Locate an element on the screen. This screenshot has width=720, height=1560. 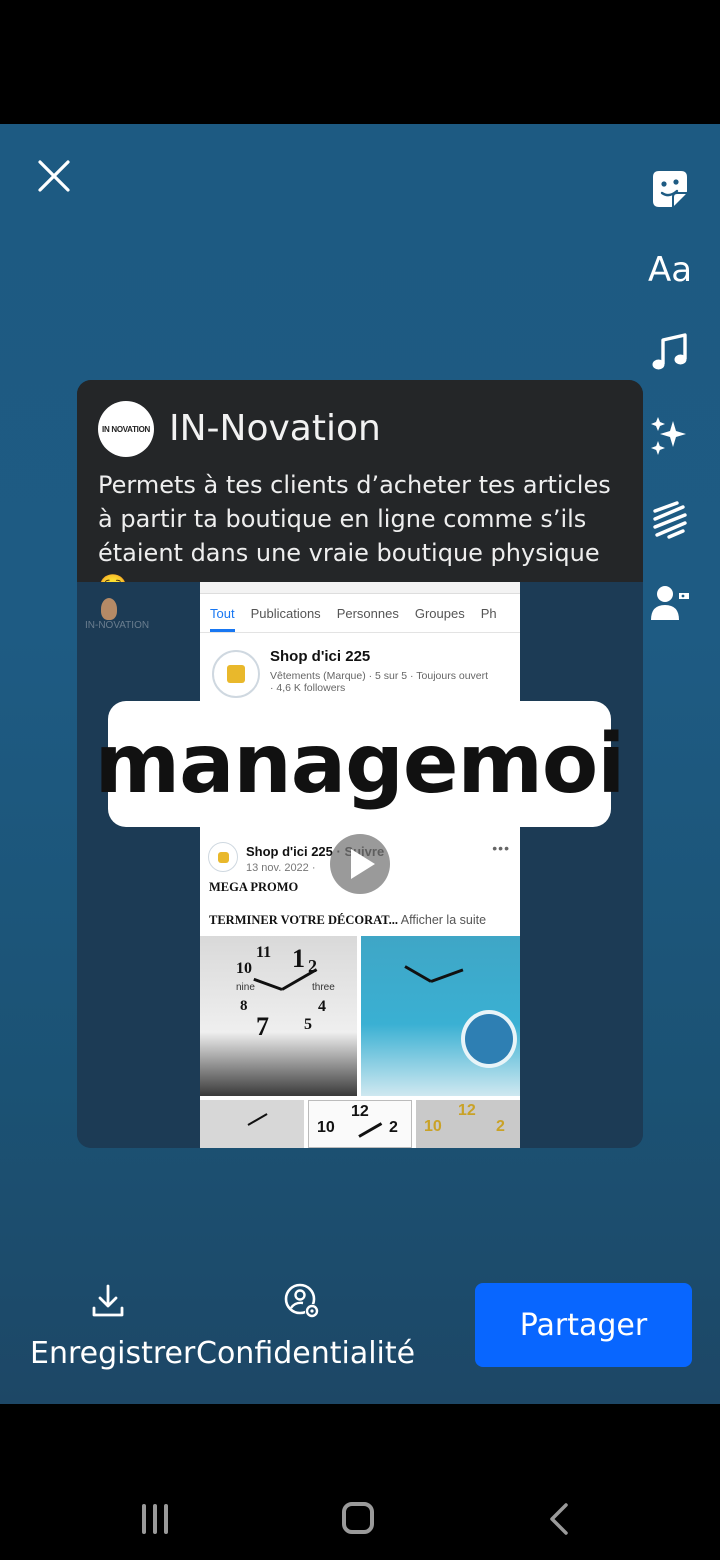
music-icon is located at coordinates (669, 351).